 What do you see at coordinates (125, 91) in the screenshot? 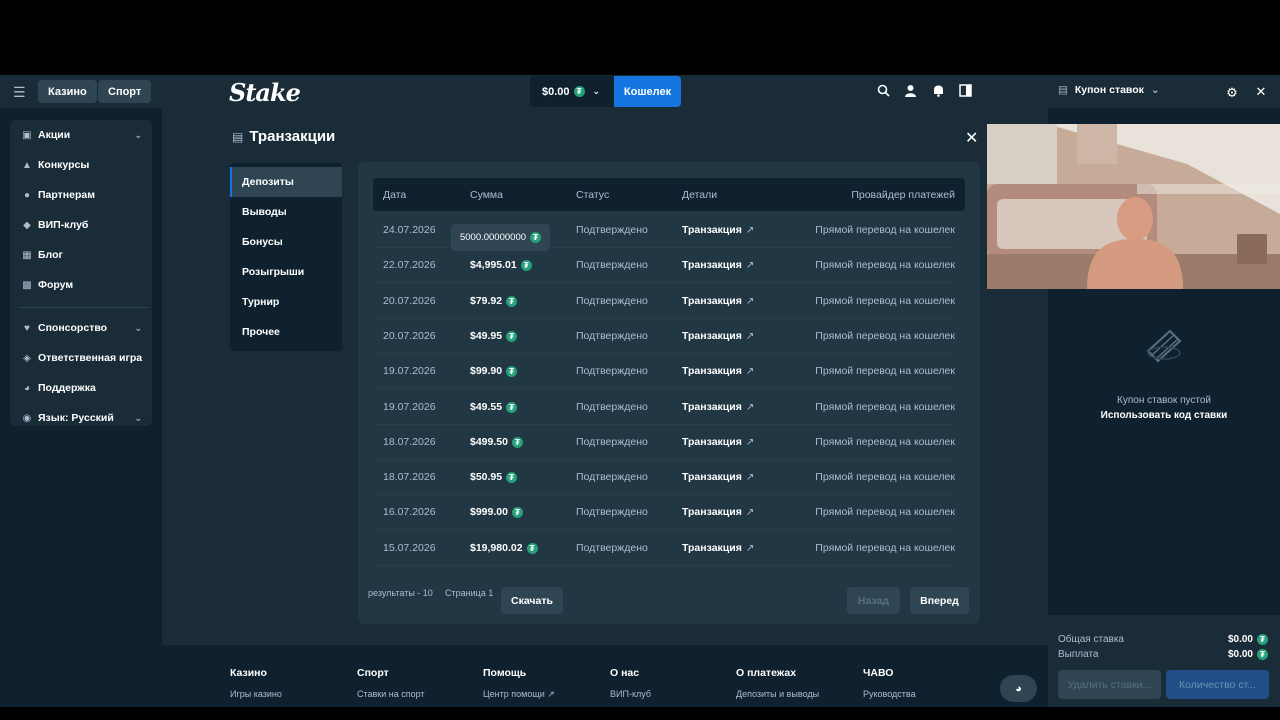
I see `sport-toggle: Спорт` at bounding box center [125, 91].